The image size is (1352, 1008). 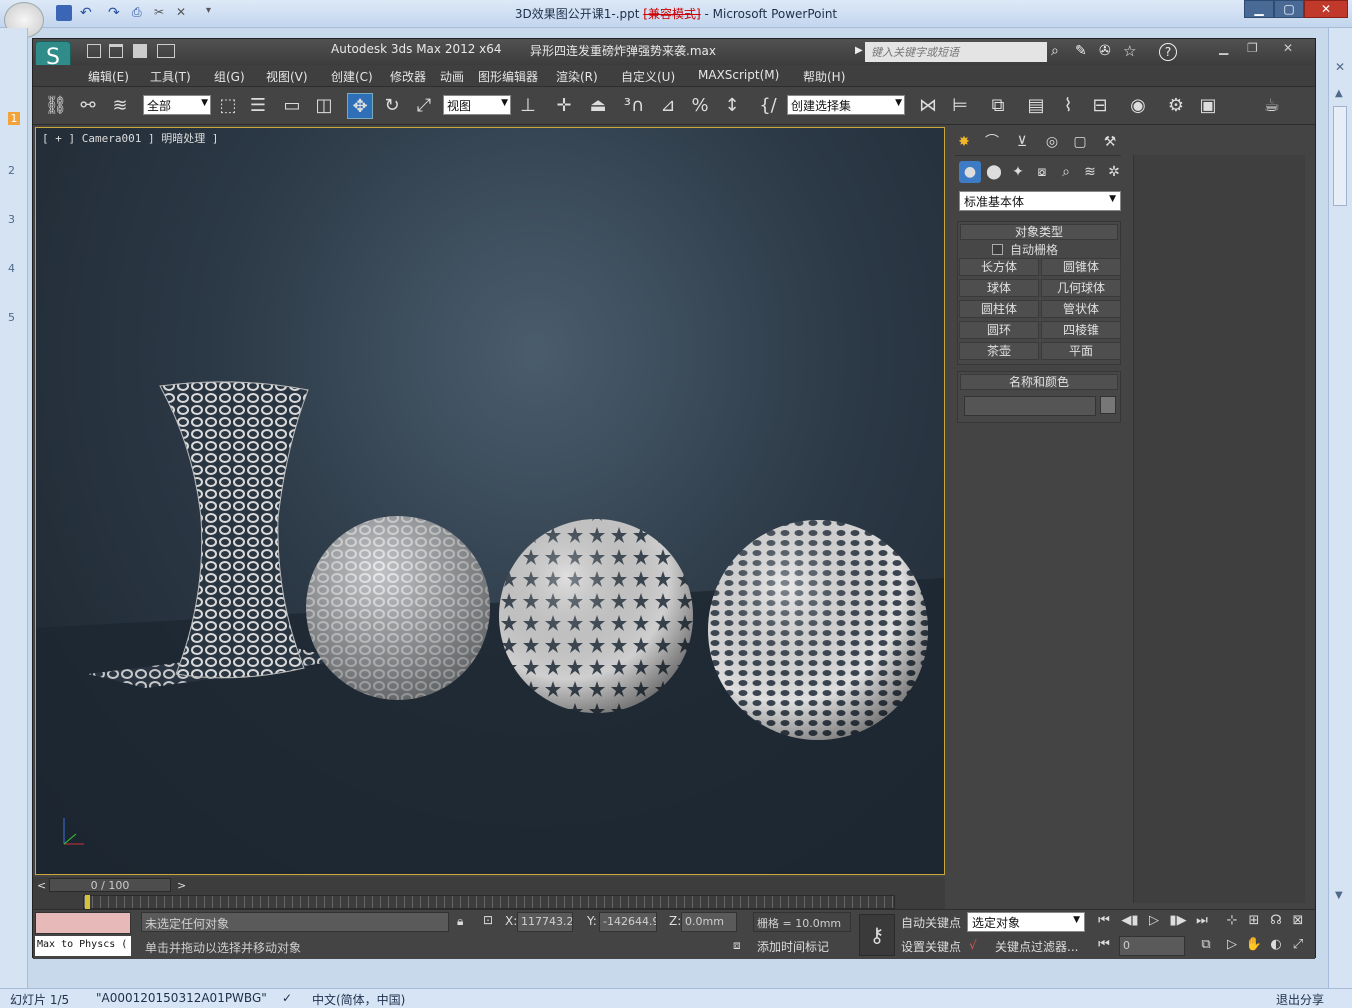 What do you see at coordinates (1055, 51) in the screenshot?
I see `binoculars-icon: ⌕` at bounding box center [1055, 51].